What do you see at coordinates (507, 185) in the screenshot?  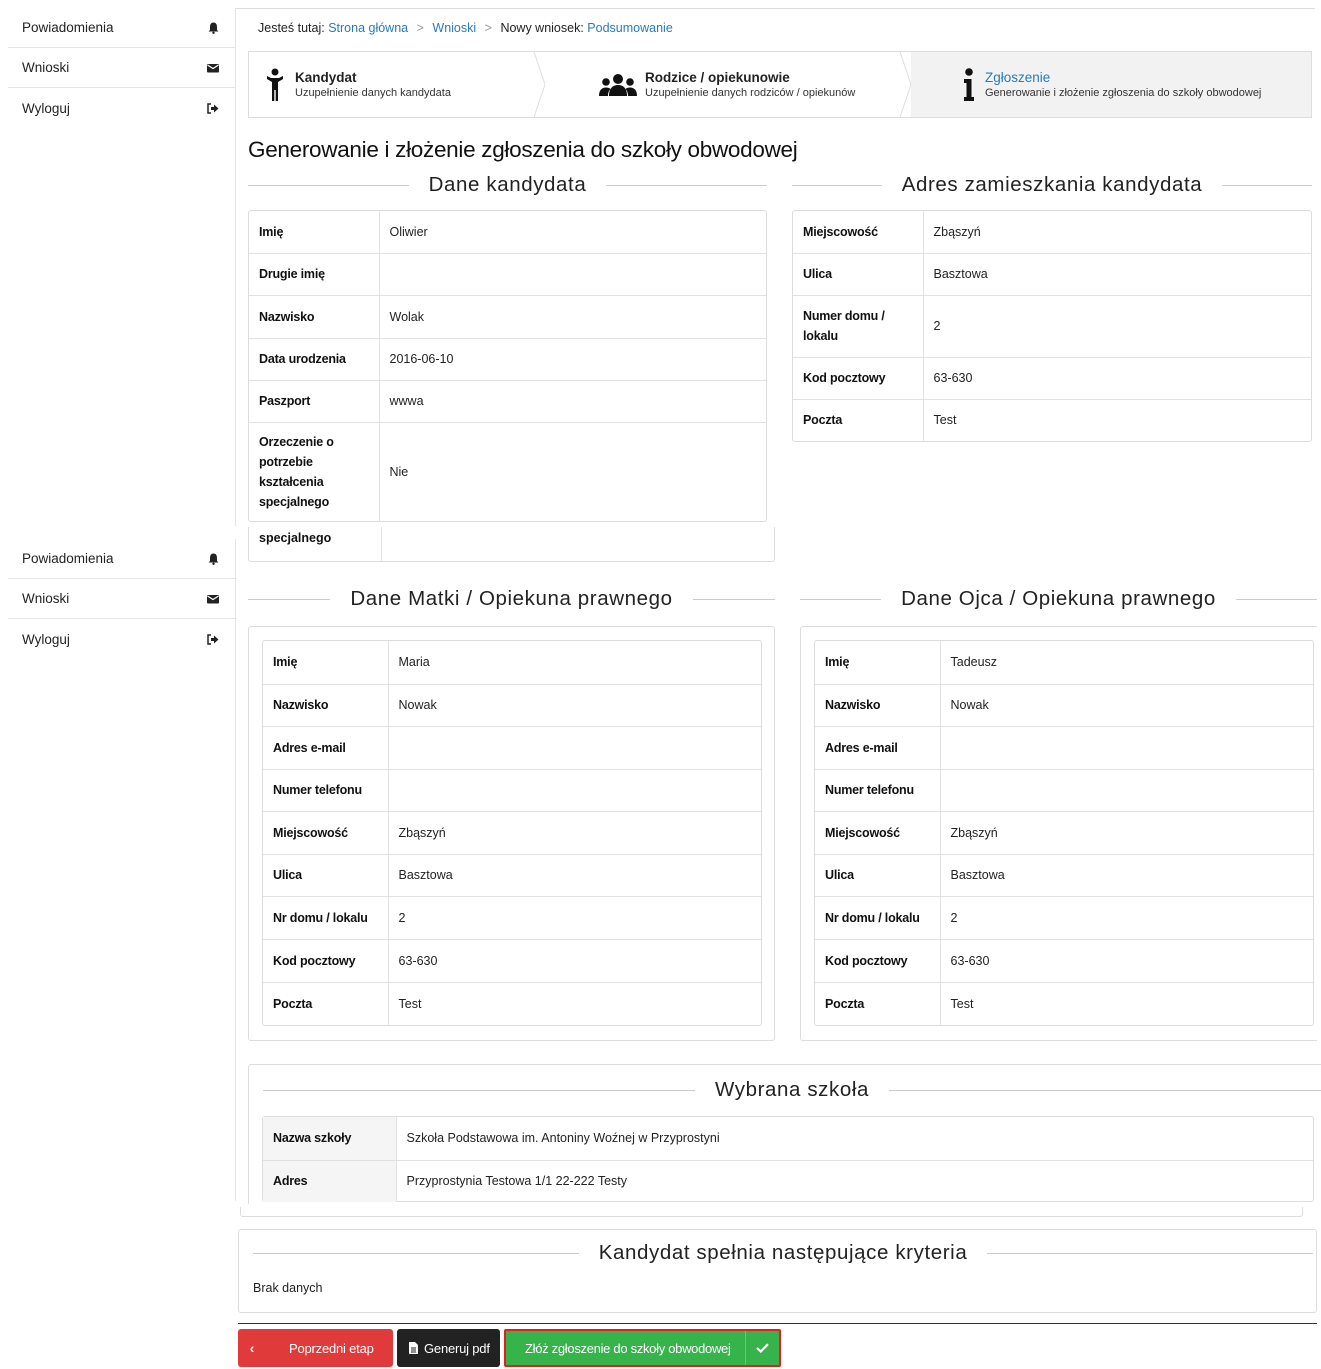 I see `candidate-section-title: Dane kandydata` at bounding box center [507, 185].